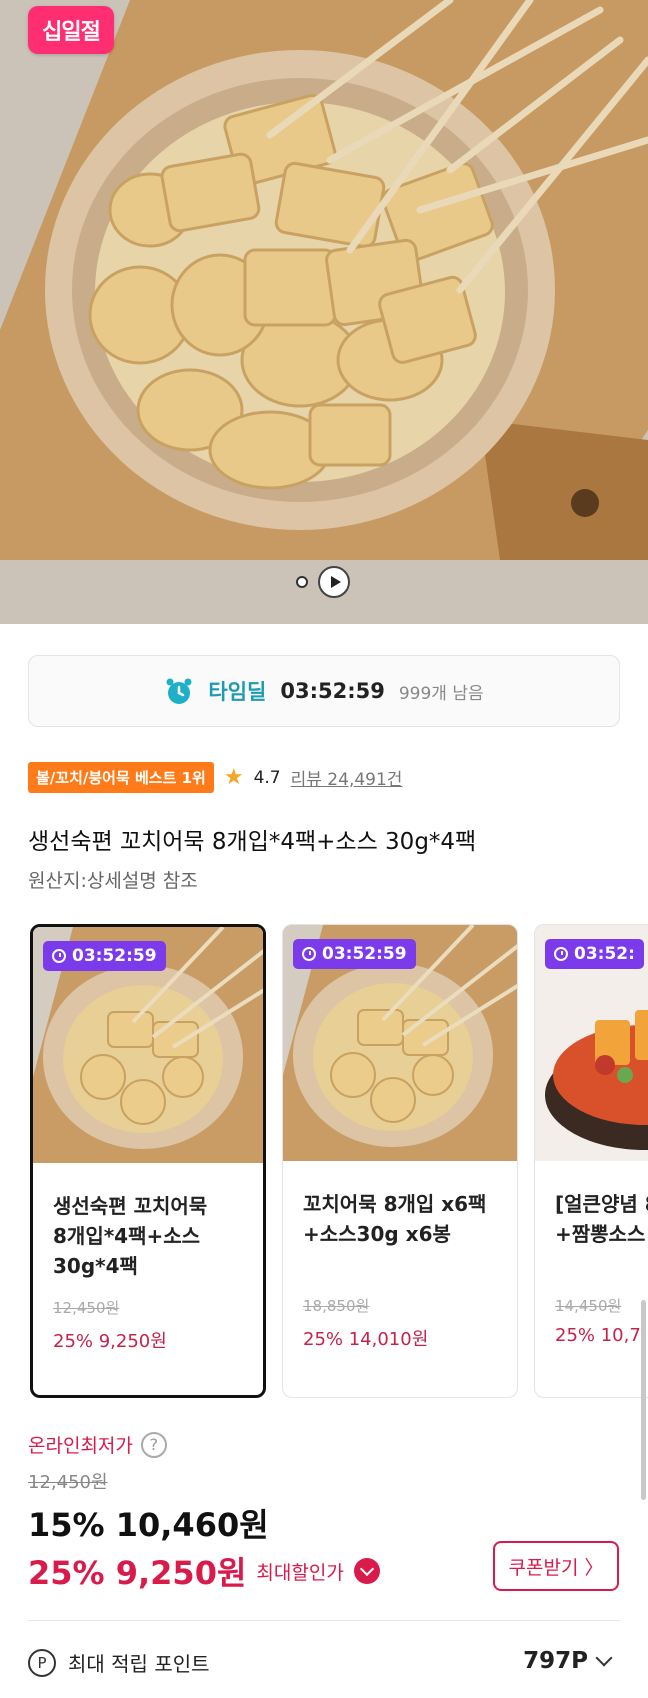 The image size is (648, 1698). I want to click on points-value-toggle: 797P, so click(568, 1661).